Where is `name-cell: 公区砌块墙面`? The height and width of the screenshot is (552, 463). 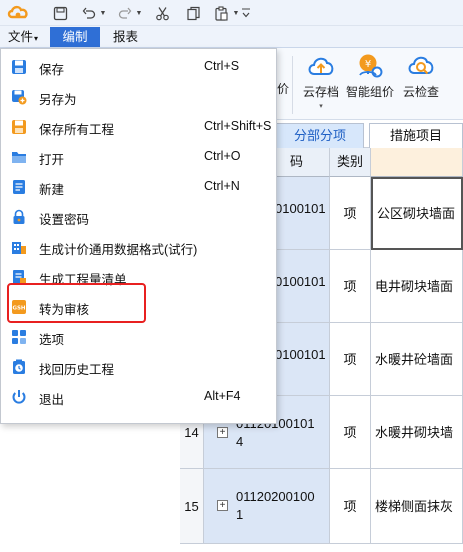
name-cell: 公区砌块墙面 is located at coordinates (417, 213).